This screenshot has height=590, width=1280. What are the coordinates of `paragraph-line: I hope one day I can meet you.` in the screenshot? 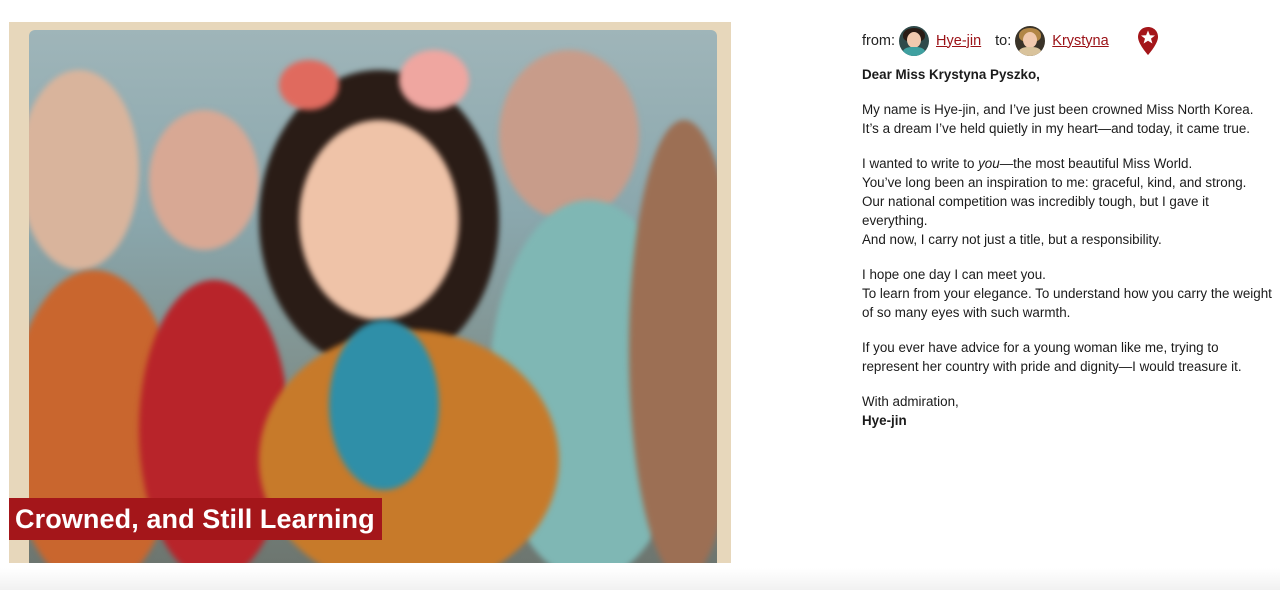 It's located at (954, 274).